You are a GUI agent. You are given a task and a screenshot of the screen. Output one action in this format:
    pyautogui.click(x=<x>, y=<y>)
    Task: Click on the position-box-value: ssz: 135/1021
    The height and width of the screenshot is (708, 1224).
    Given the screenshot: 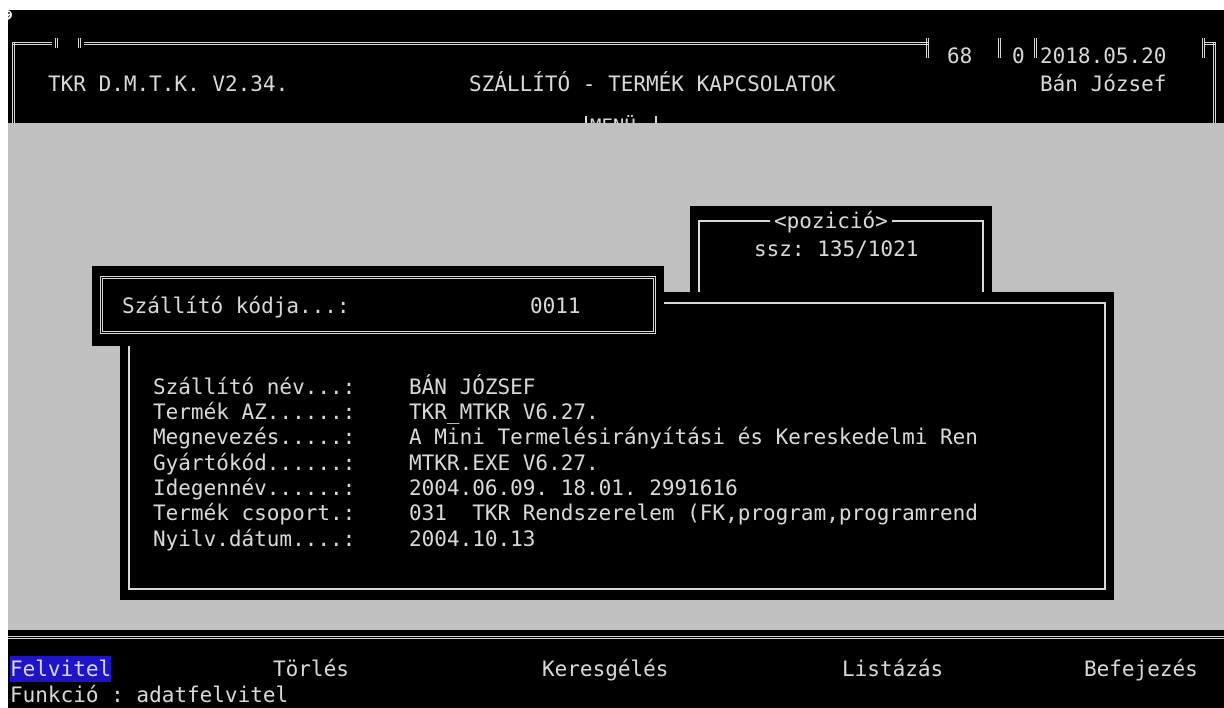 What is the action you would take?
    pyautogui.click(x=836, y=249)
    